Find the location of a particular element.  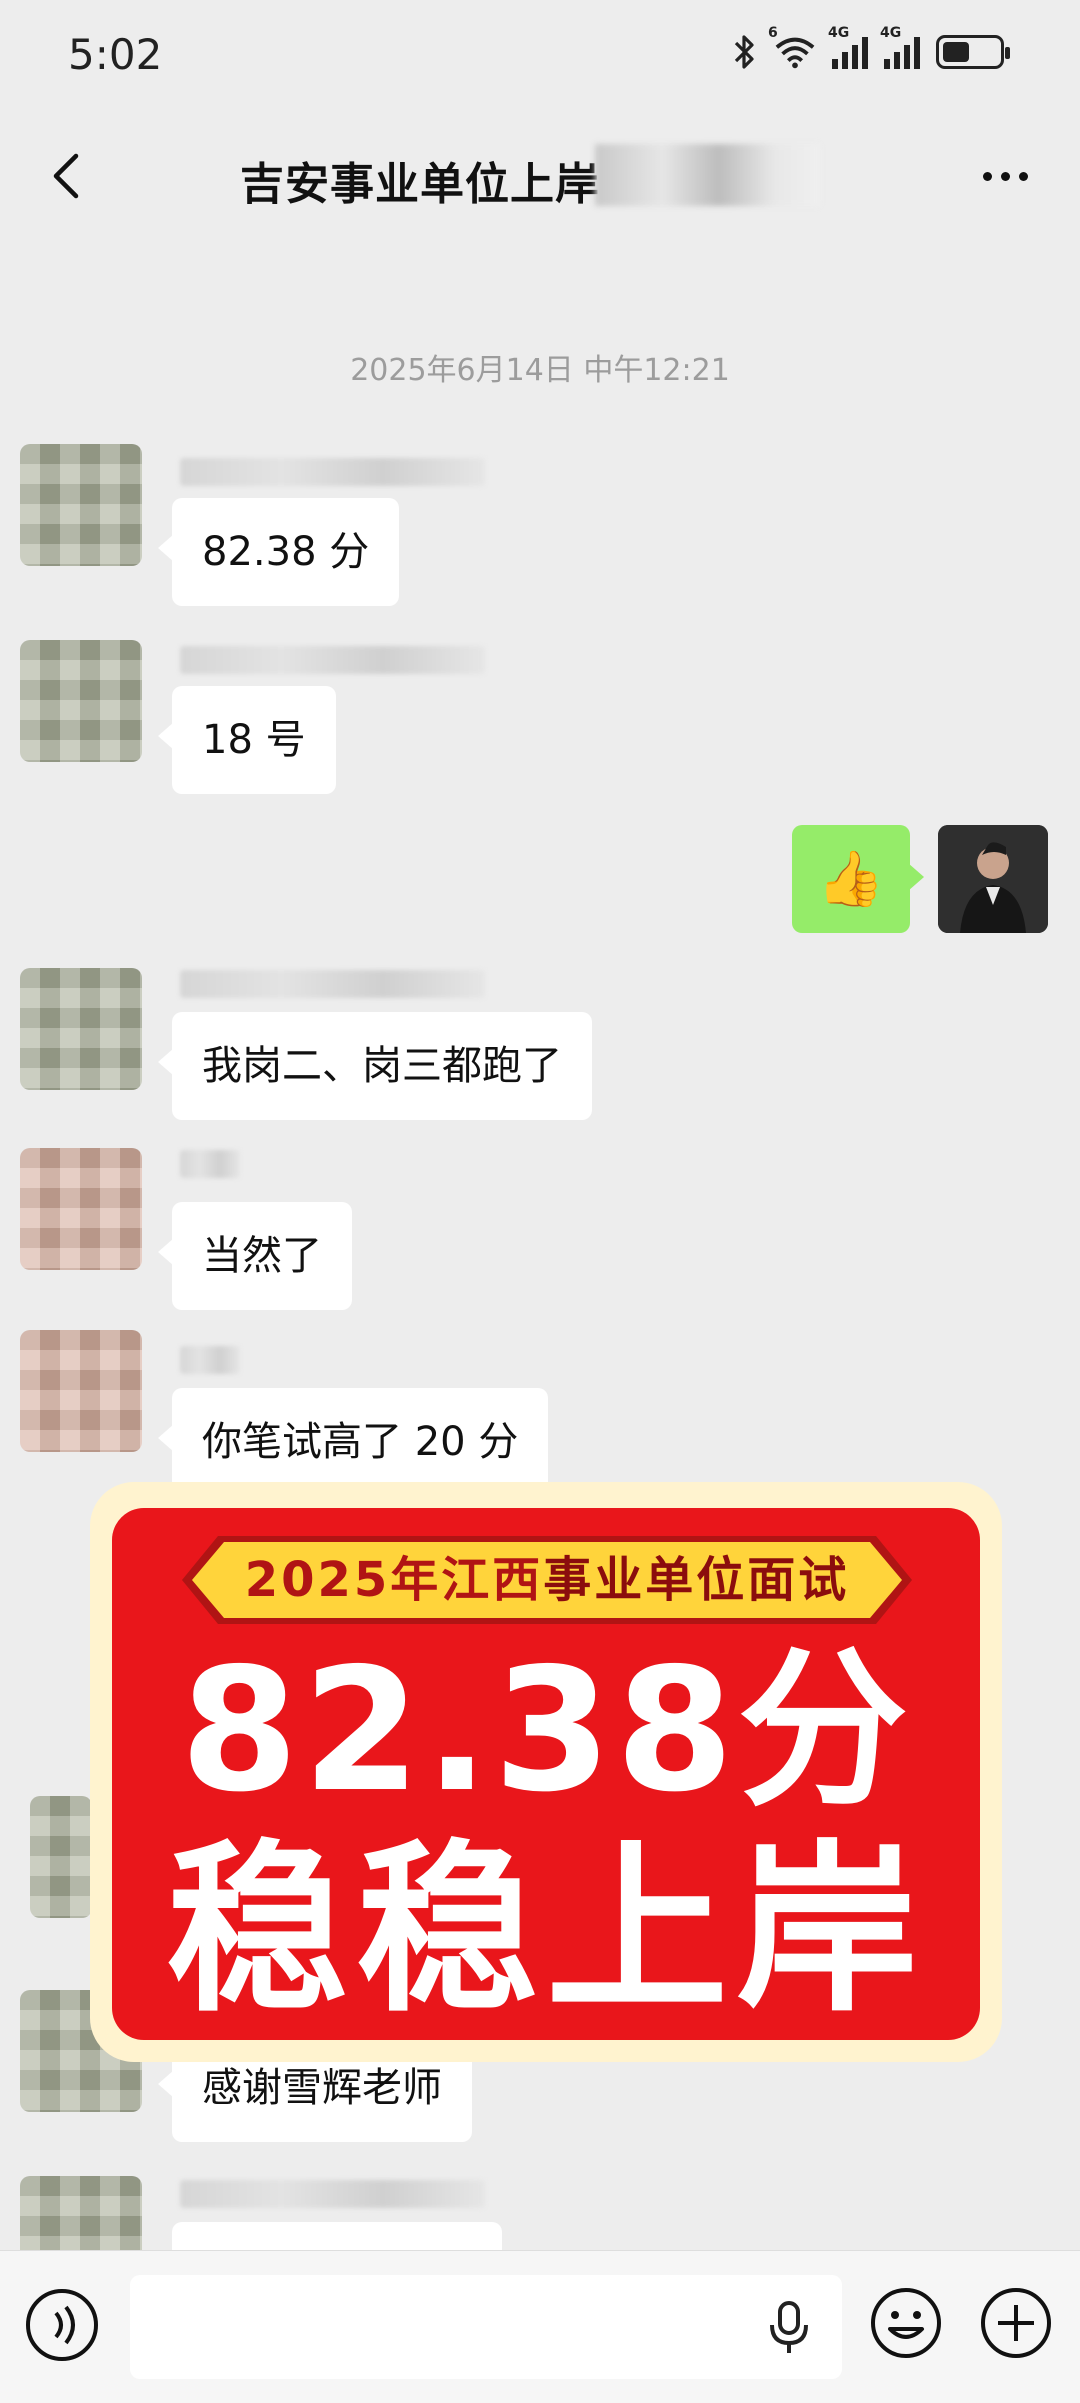

voice-button is located at coordinates (62, 2325).